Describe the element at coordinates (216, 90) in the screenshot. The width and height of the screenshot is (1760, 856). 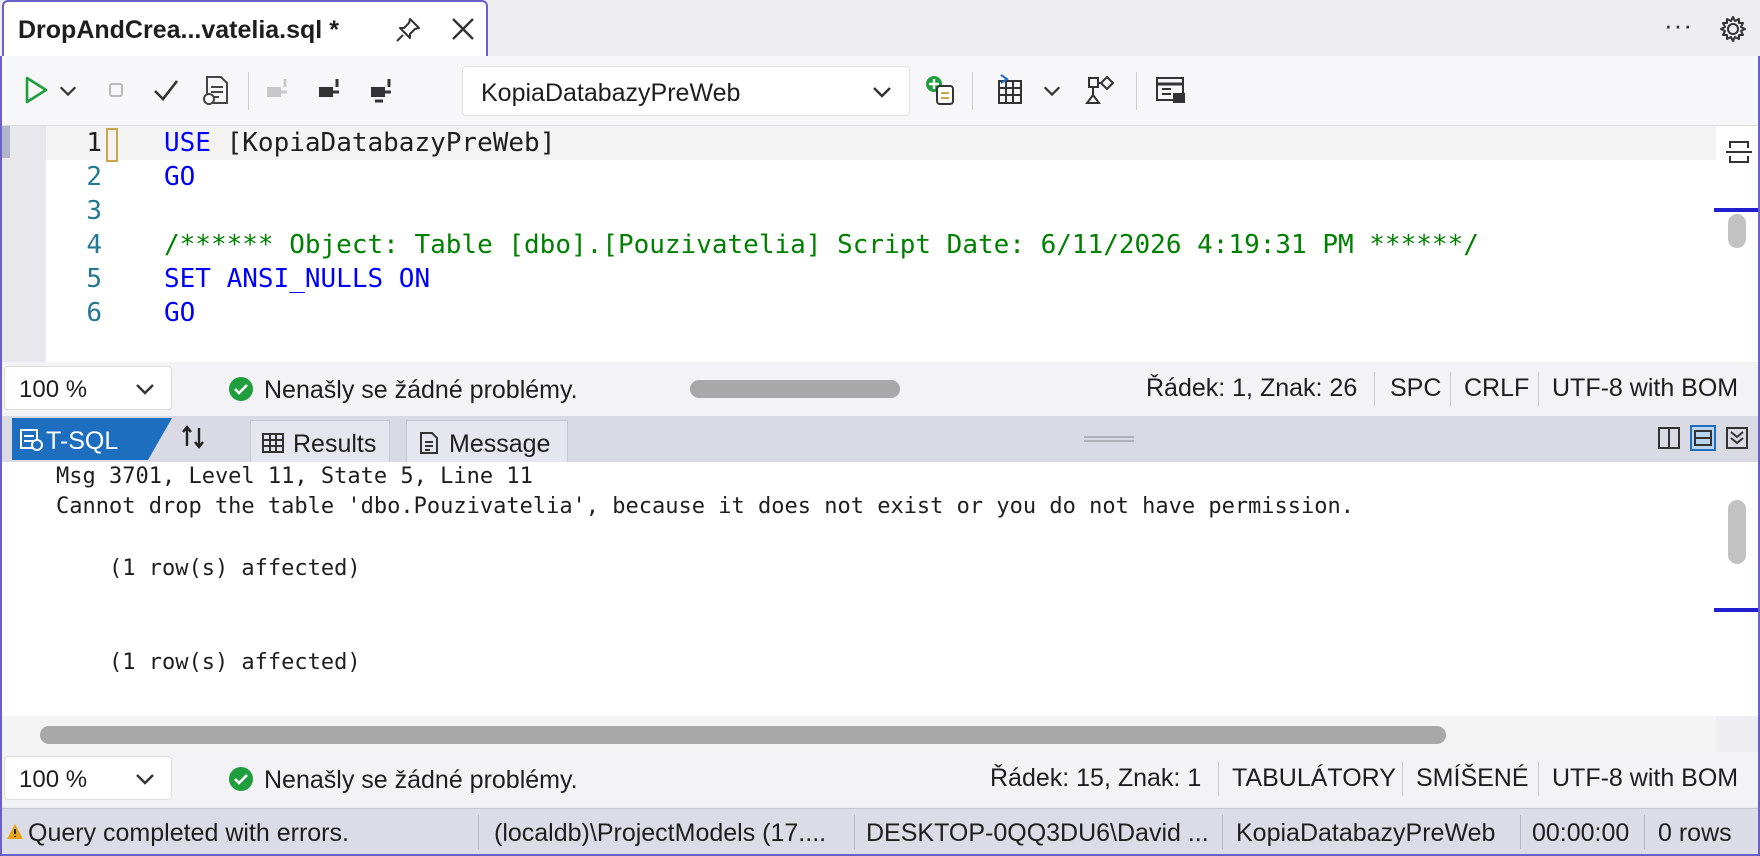
I see `estimated-plan-icon` at that location.